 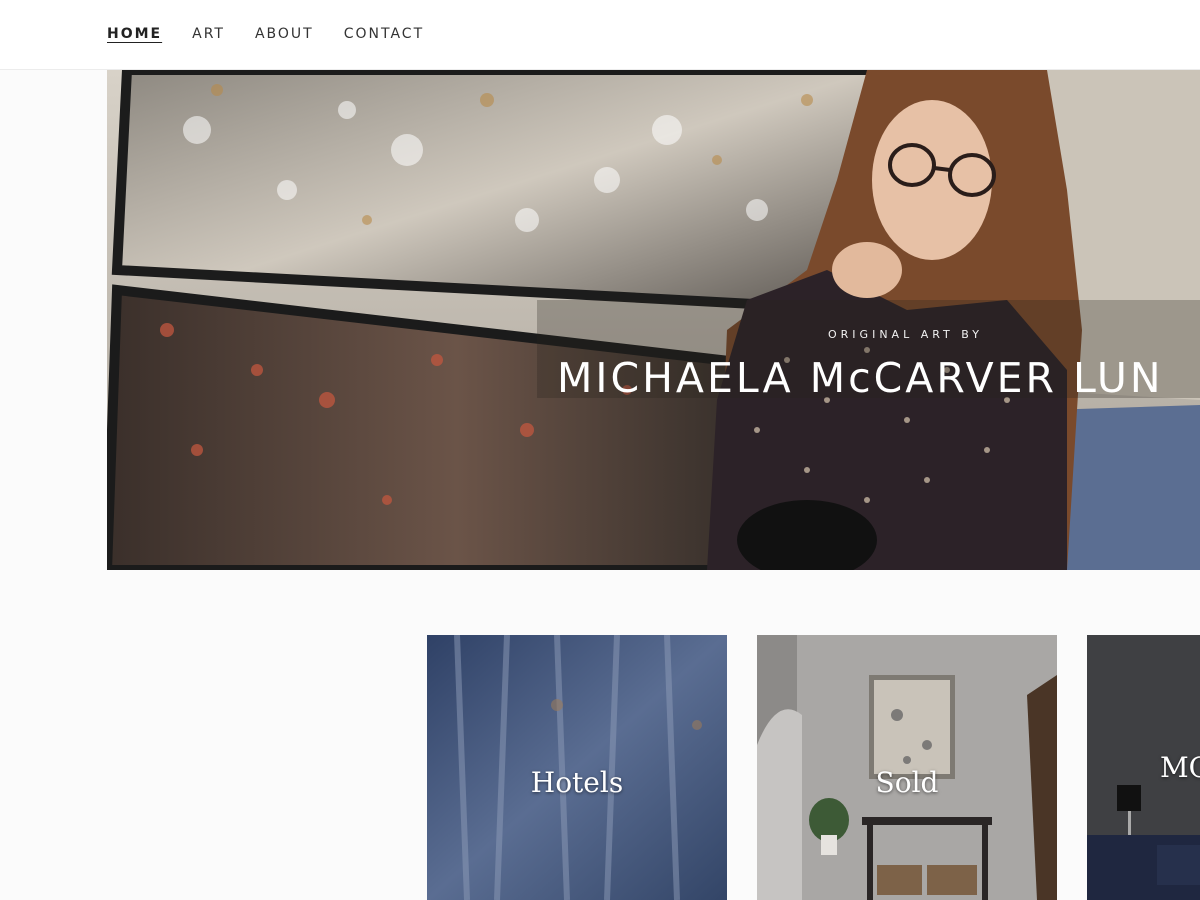 I want to click on main-nav: HOME ART ABOUT CONTACT, so click(x=280, y=34).